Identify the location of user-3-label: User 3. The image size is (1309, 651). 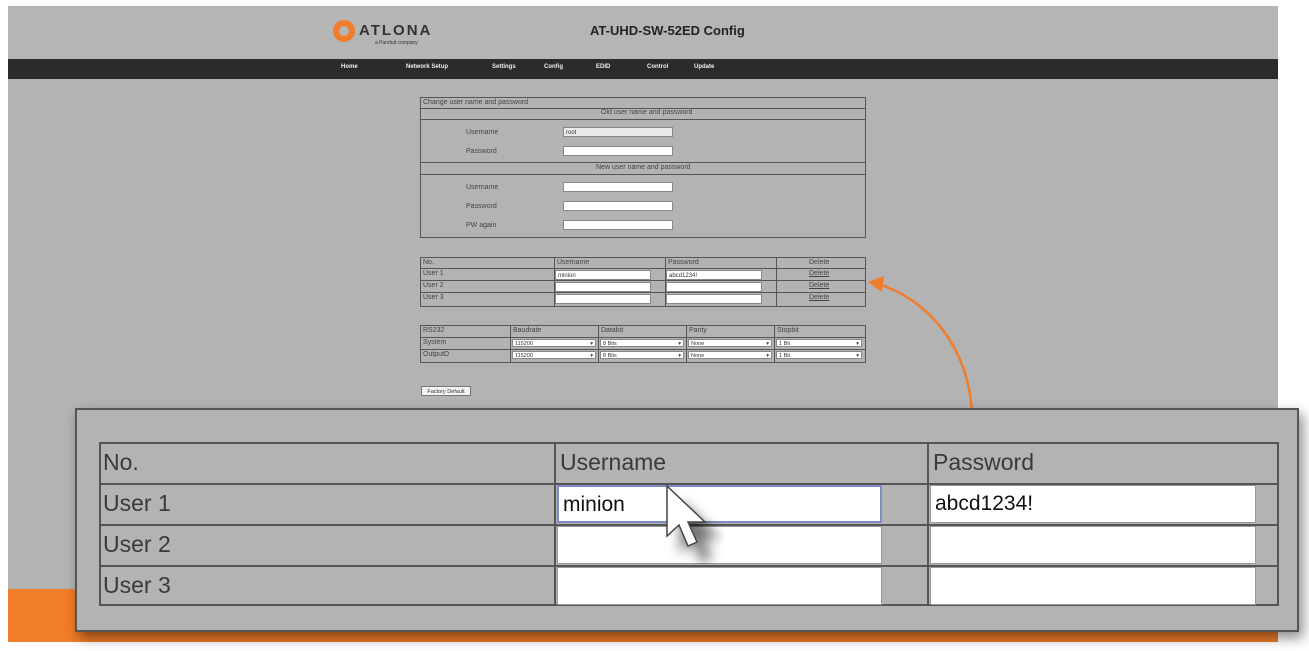
(433, 297).